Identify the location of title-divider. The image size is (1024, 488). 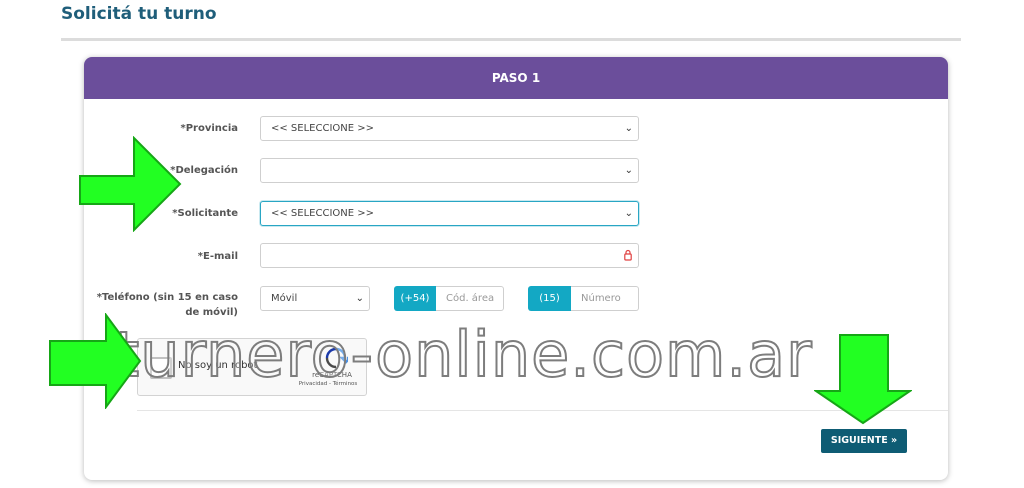
(511, 39).